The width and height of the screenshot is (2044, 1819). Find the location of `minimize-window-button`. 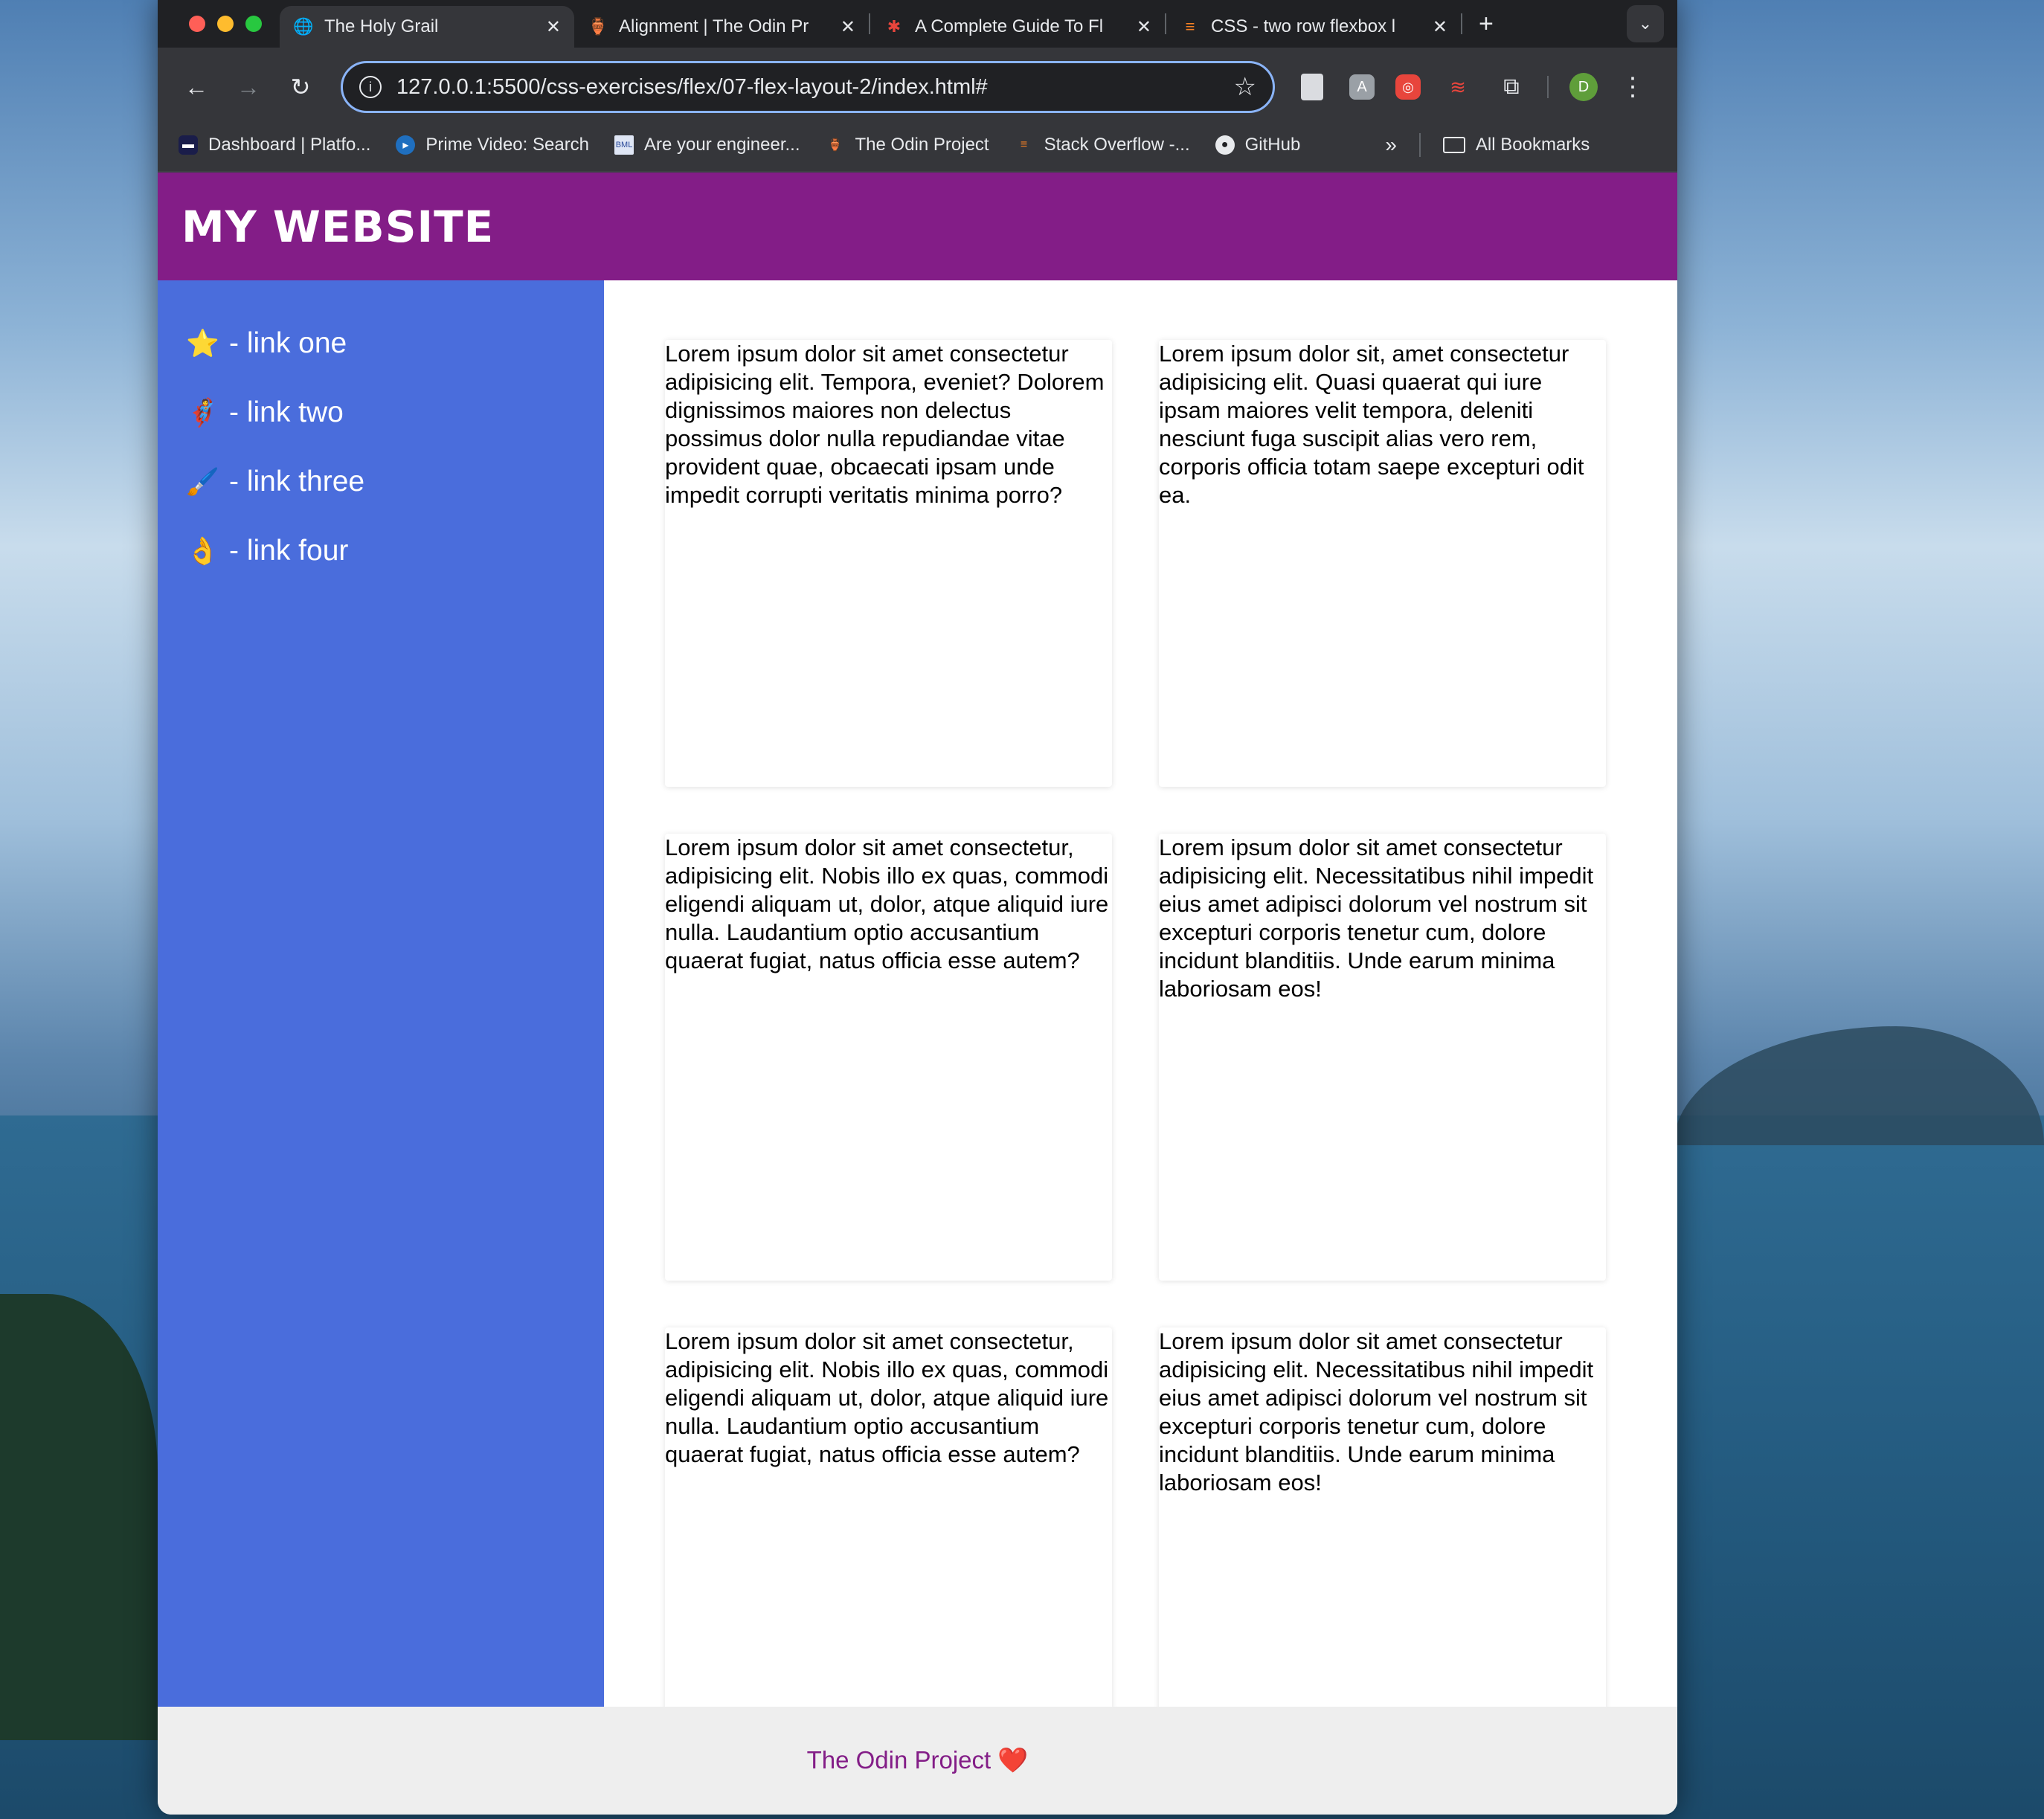

minimize-window-button is located at coordinates (225, 24).